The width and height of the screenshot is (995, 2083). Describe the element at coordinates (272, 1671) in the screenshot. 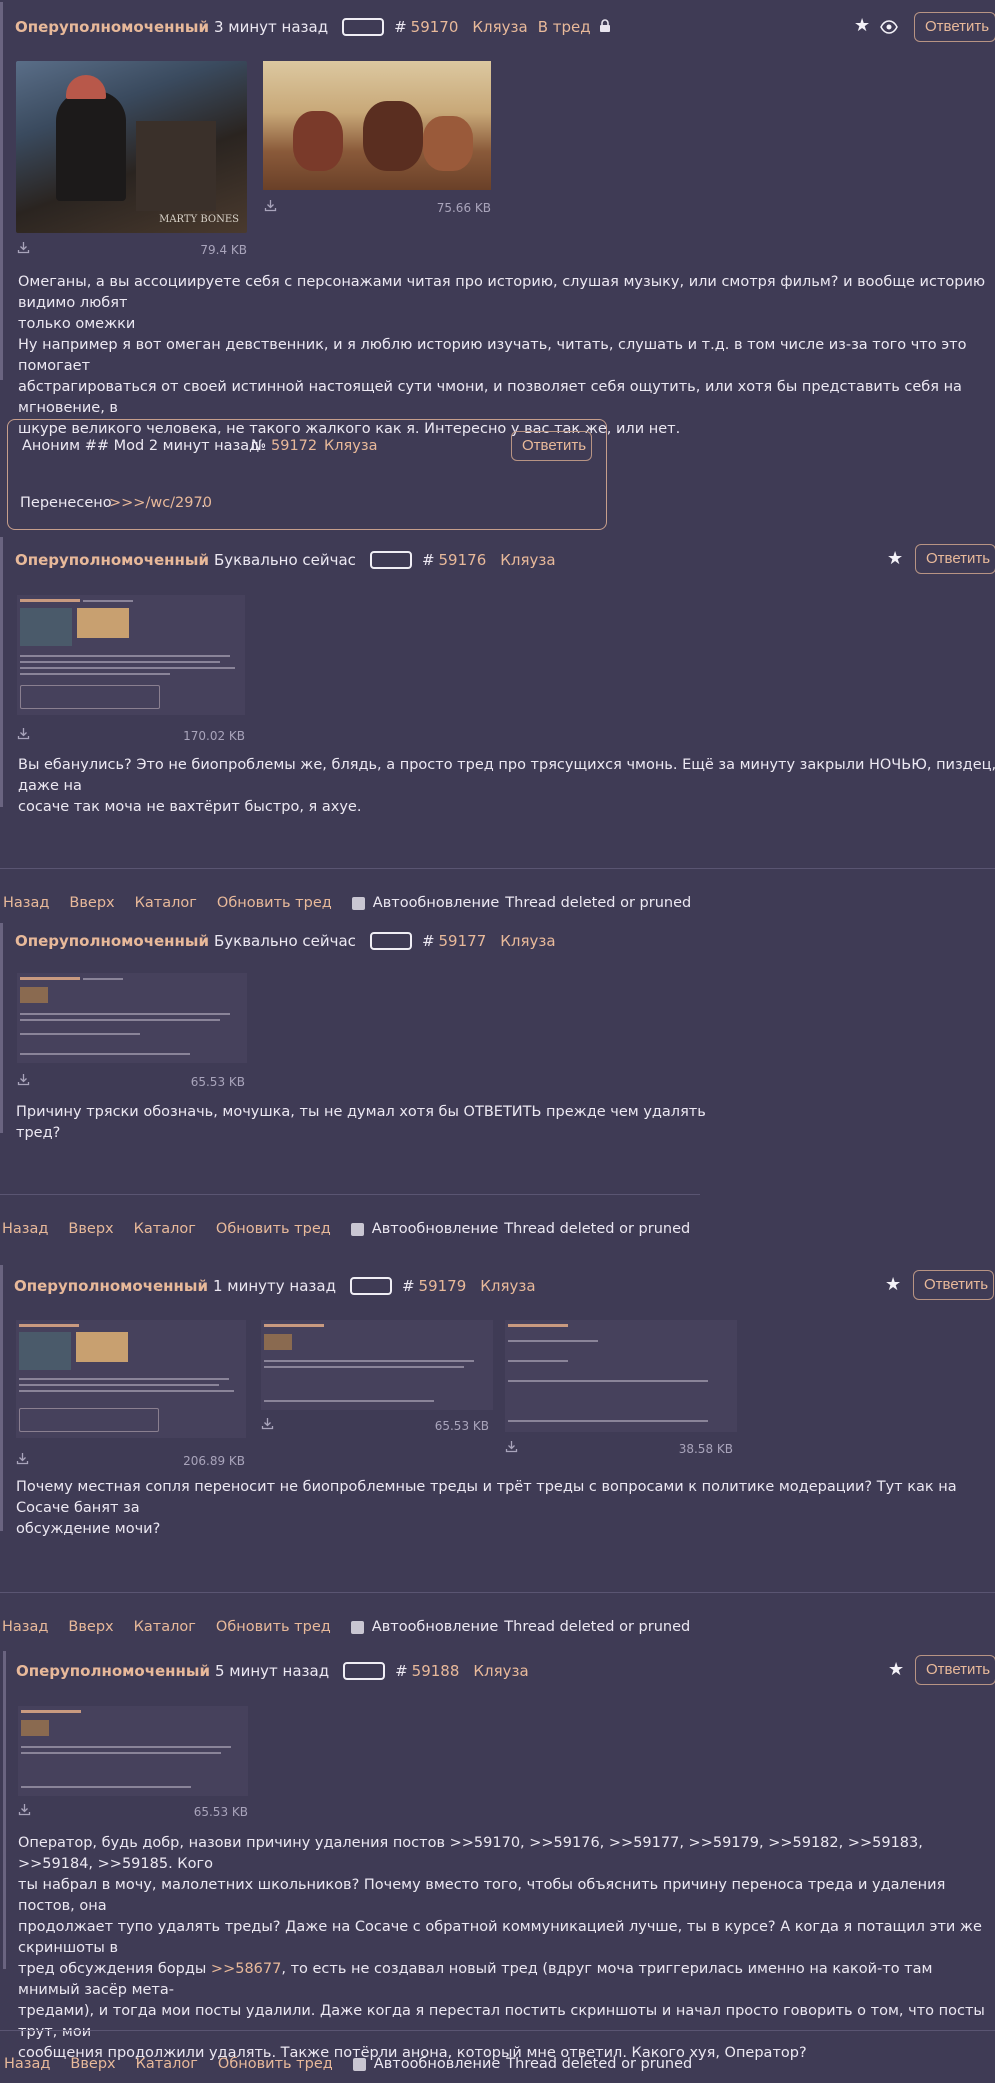

I see `post-time: 5 минут назад` at that location.